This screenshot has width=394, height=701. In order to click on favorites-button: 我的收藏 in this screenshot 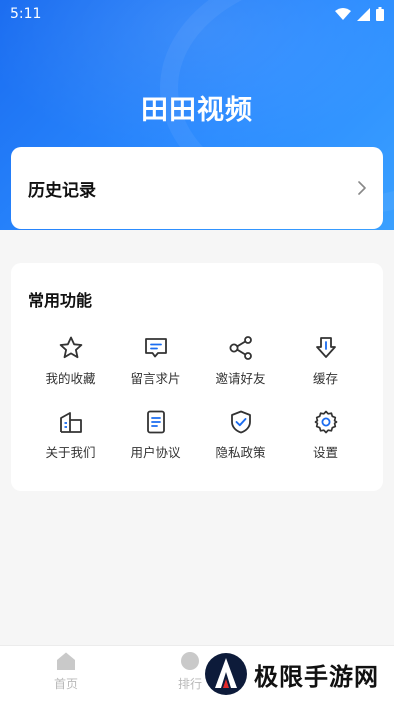, I will do `click(70, 361)`.